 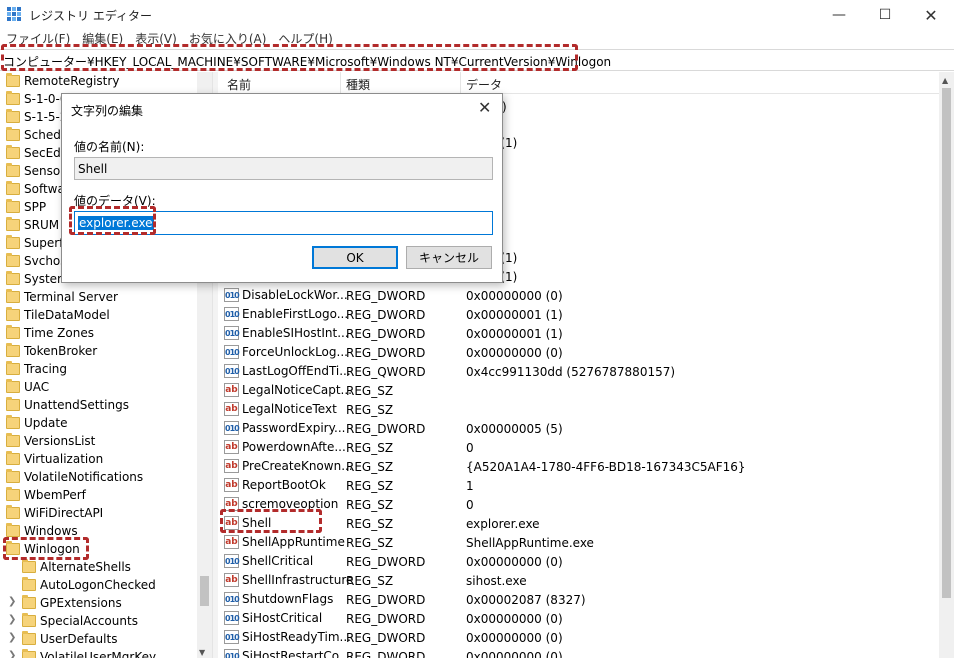 What do you see at coordinates (231, 580) in the screenshot?
I see `reg-string-icon: ab` at bounding box center [231, 580].